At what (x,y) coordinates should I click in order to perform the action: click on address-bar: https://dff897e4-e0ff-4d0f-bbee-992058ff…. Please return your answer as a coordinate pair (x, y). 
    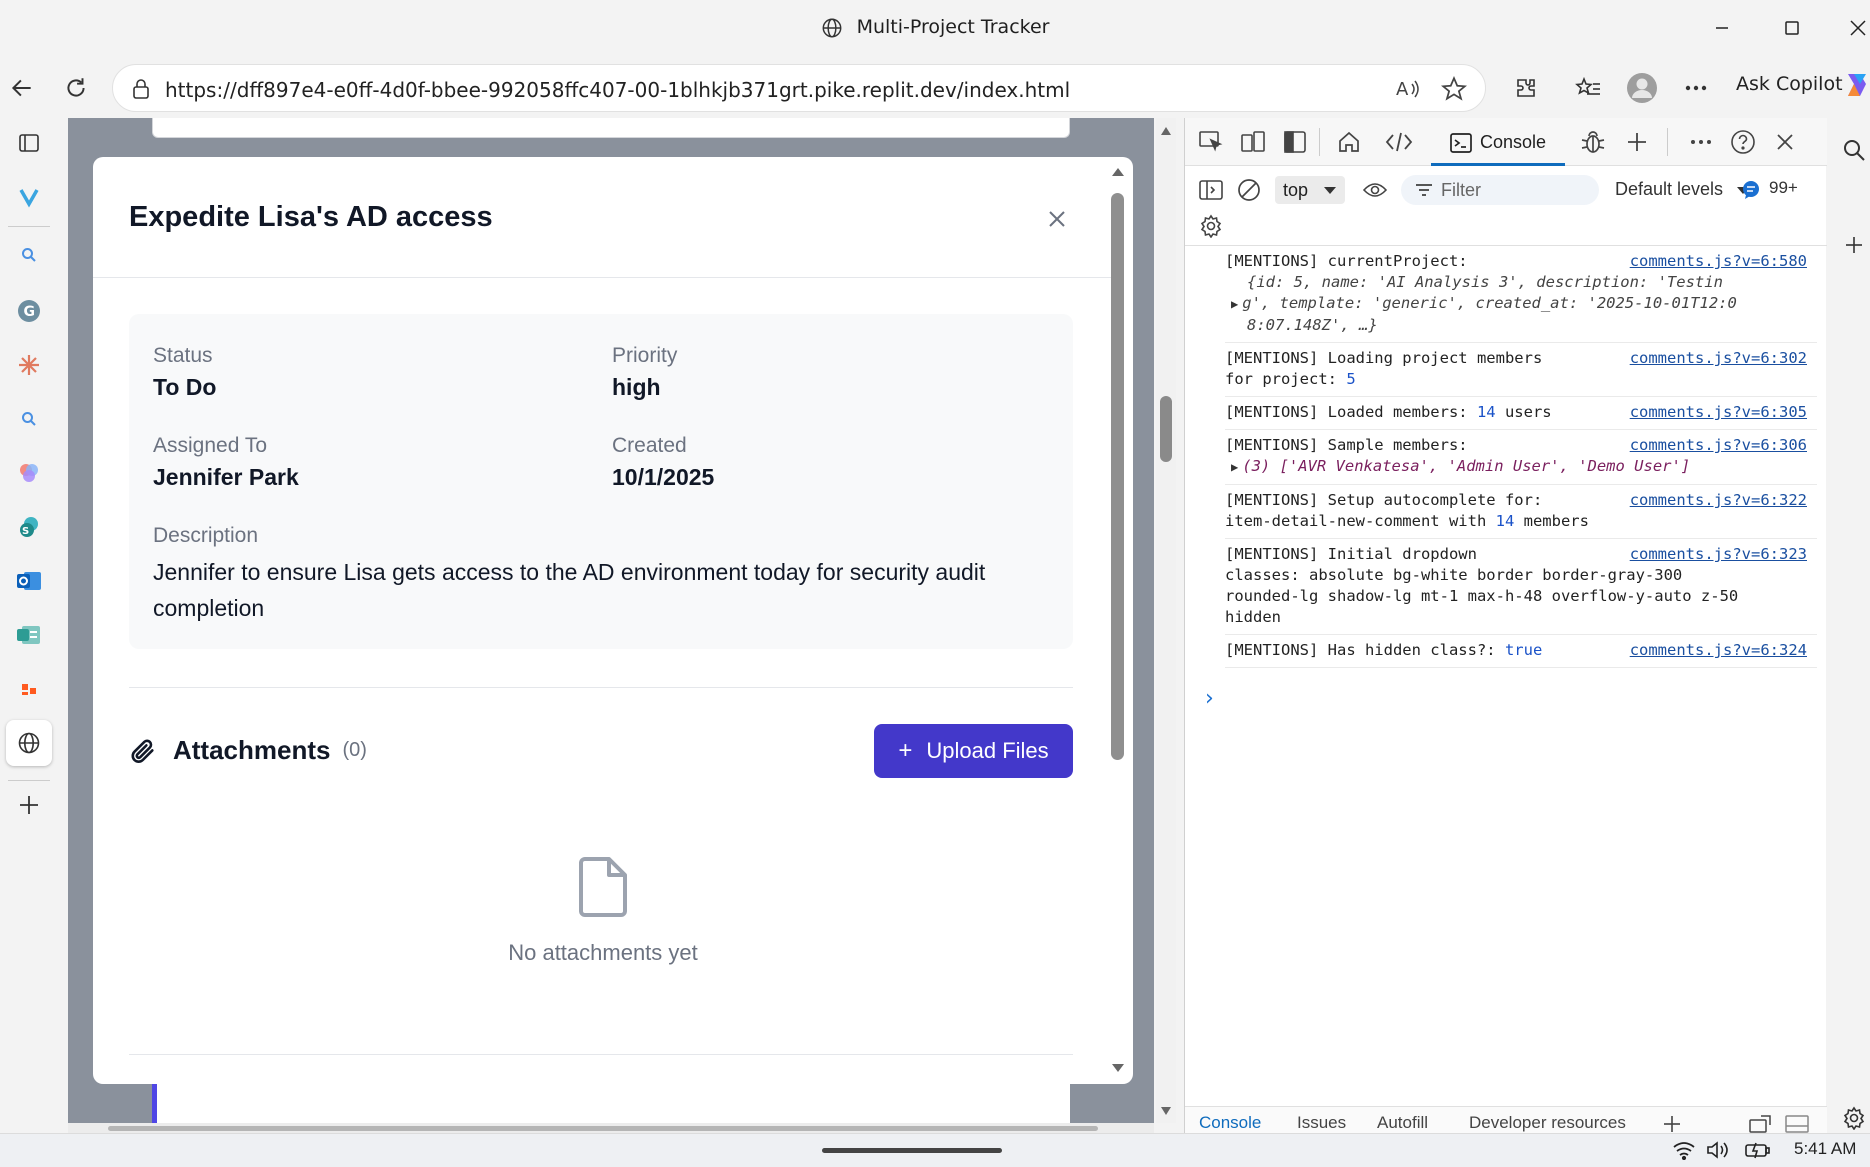
    Looking at the image, I should click on (799, 88).